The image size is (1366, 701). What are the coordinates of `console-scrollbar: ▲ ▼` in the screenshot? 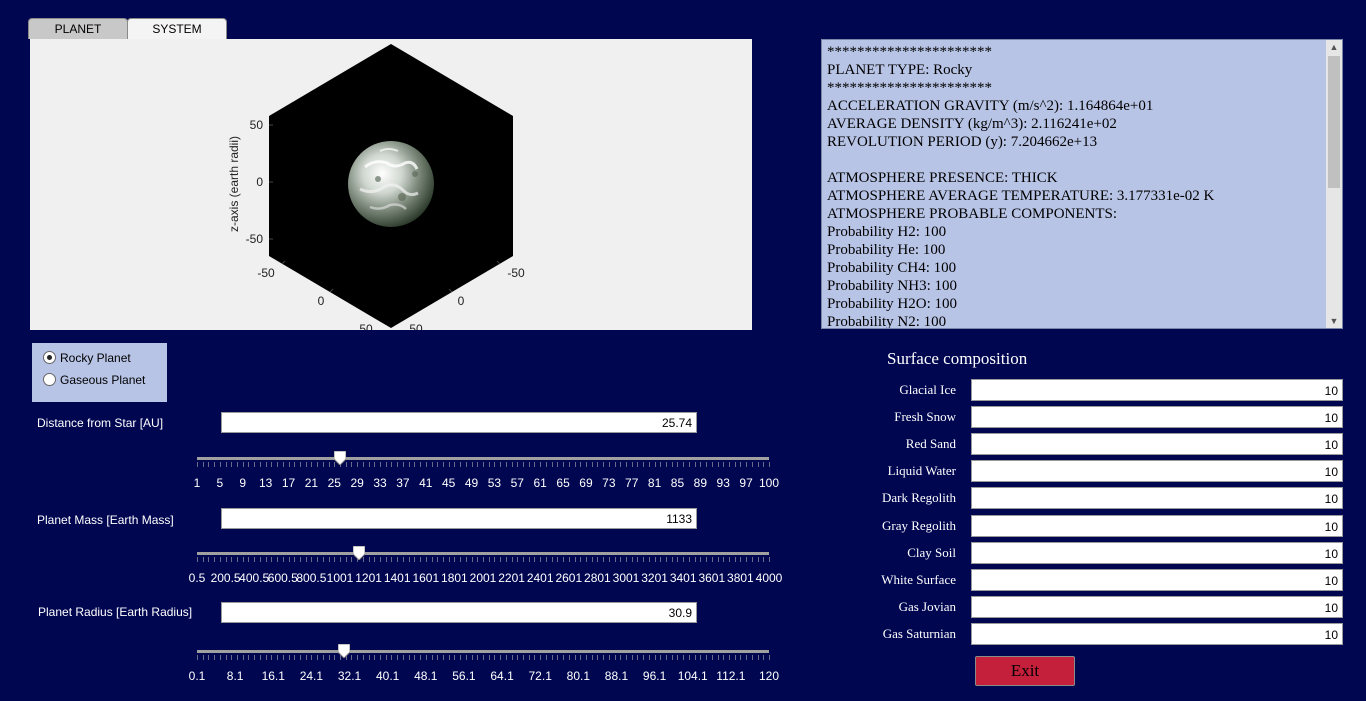 It's located at (1334, 184).